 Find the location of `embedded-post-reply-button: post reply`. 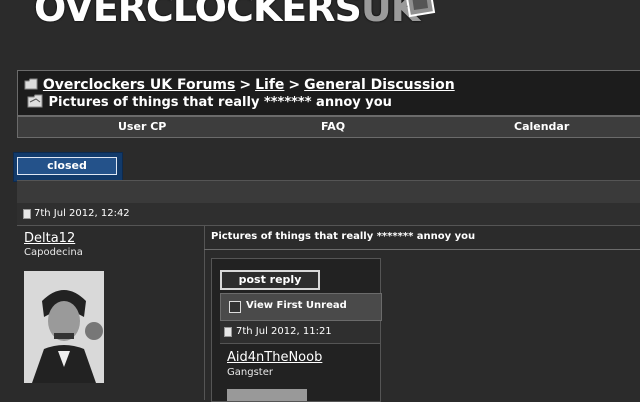

embedded-post-reply-button: post reply is located at coordinates (270, 280).